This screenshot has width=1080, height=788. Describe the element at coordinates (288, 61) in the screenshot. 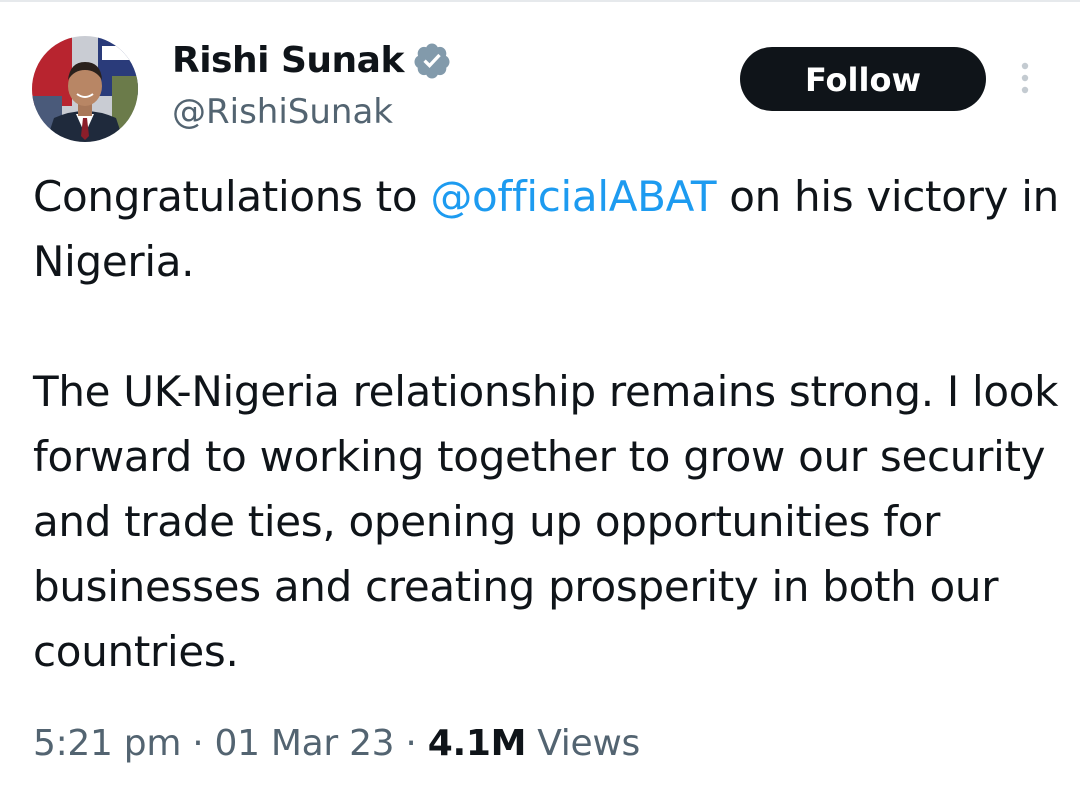

I see `author-name: Rishi Sunak` at that location.